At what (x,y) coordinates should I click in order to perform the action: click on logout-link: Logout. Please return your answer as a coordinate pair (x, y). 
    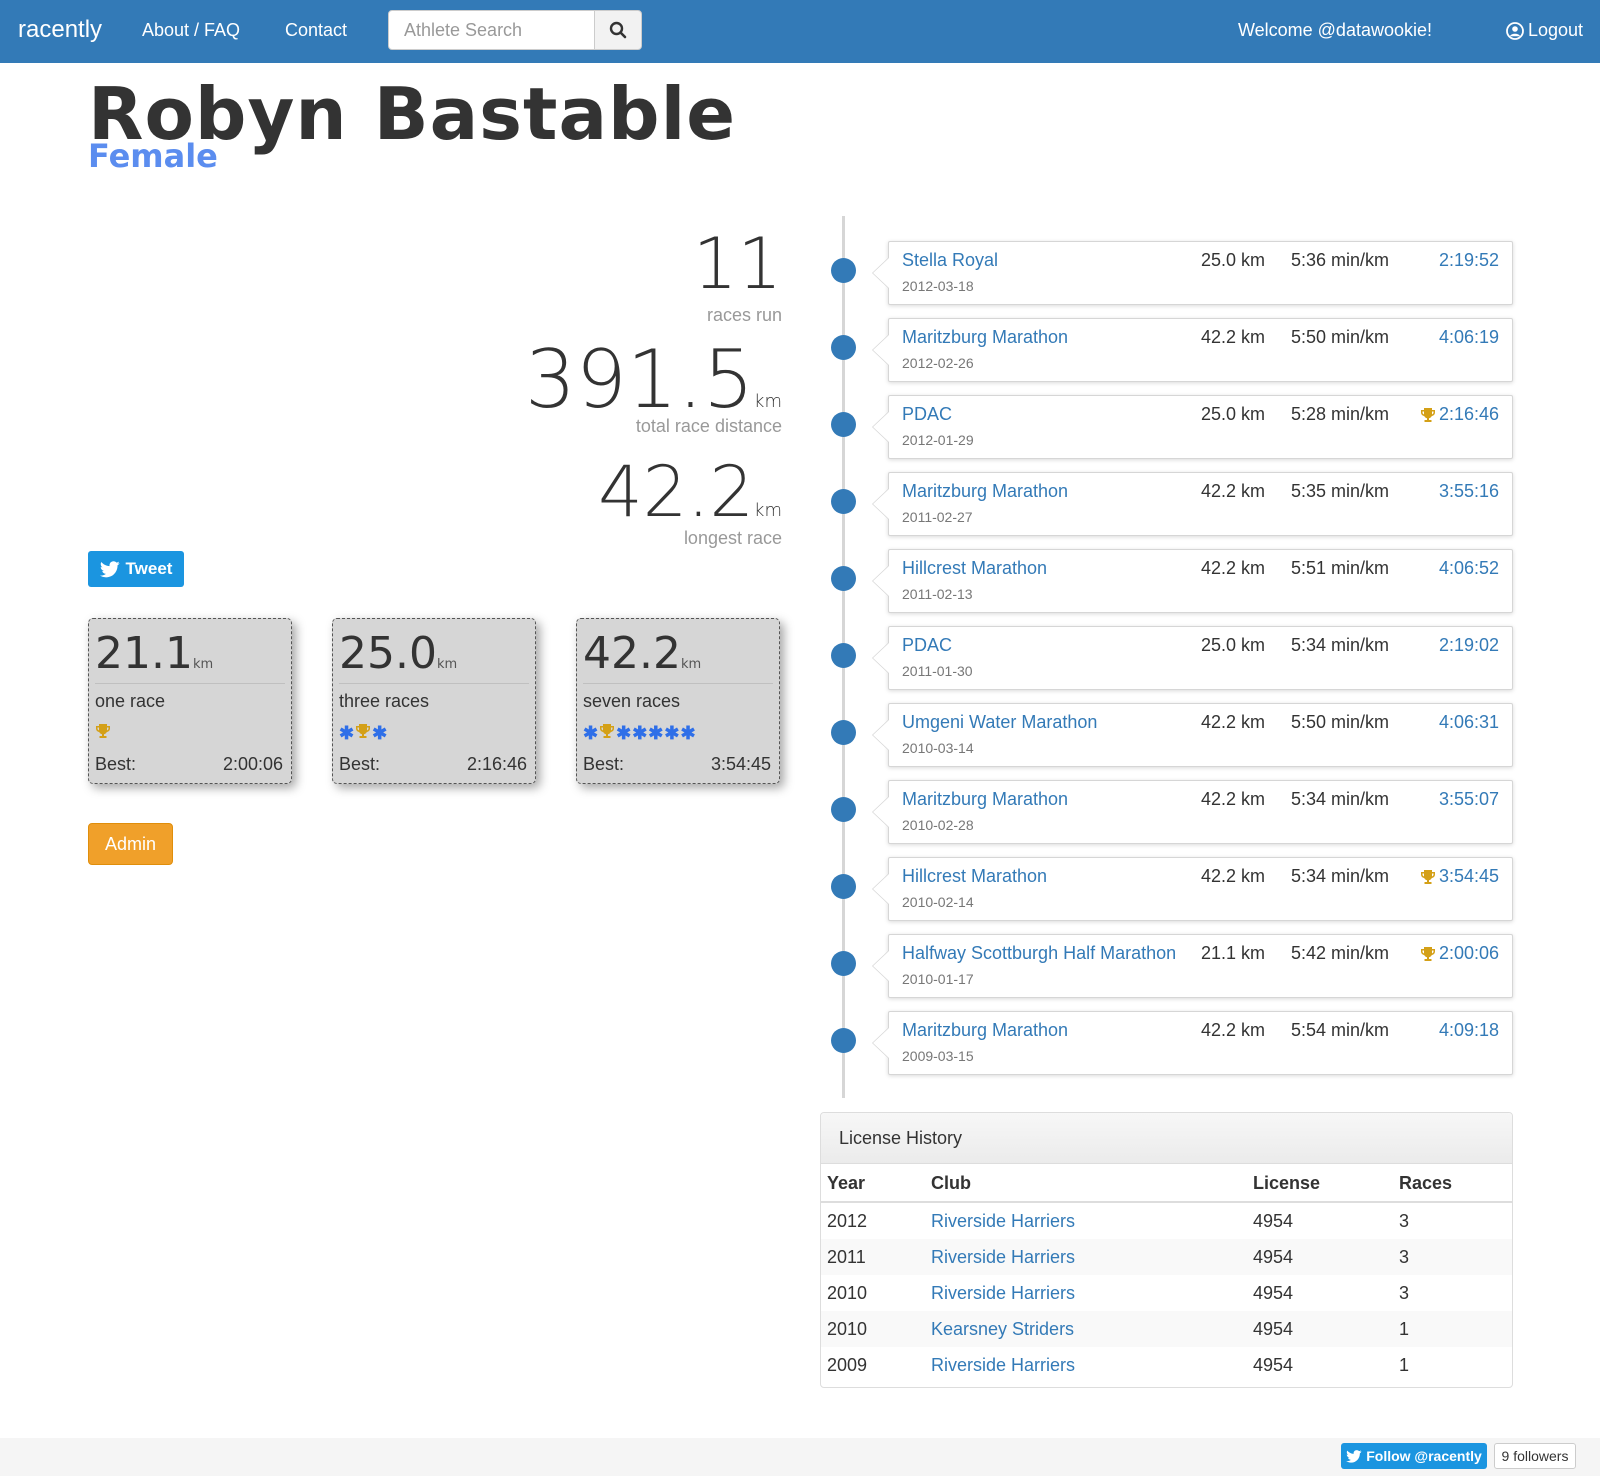
    Looking at the image, I should click on (1544, 30).